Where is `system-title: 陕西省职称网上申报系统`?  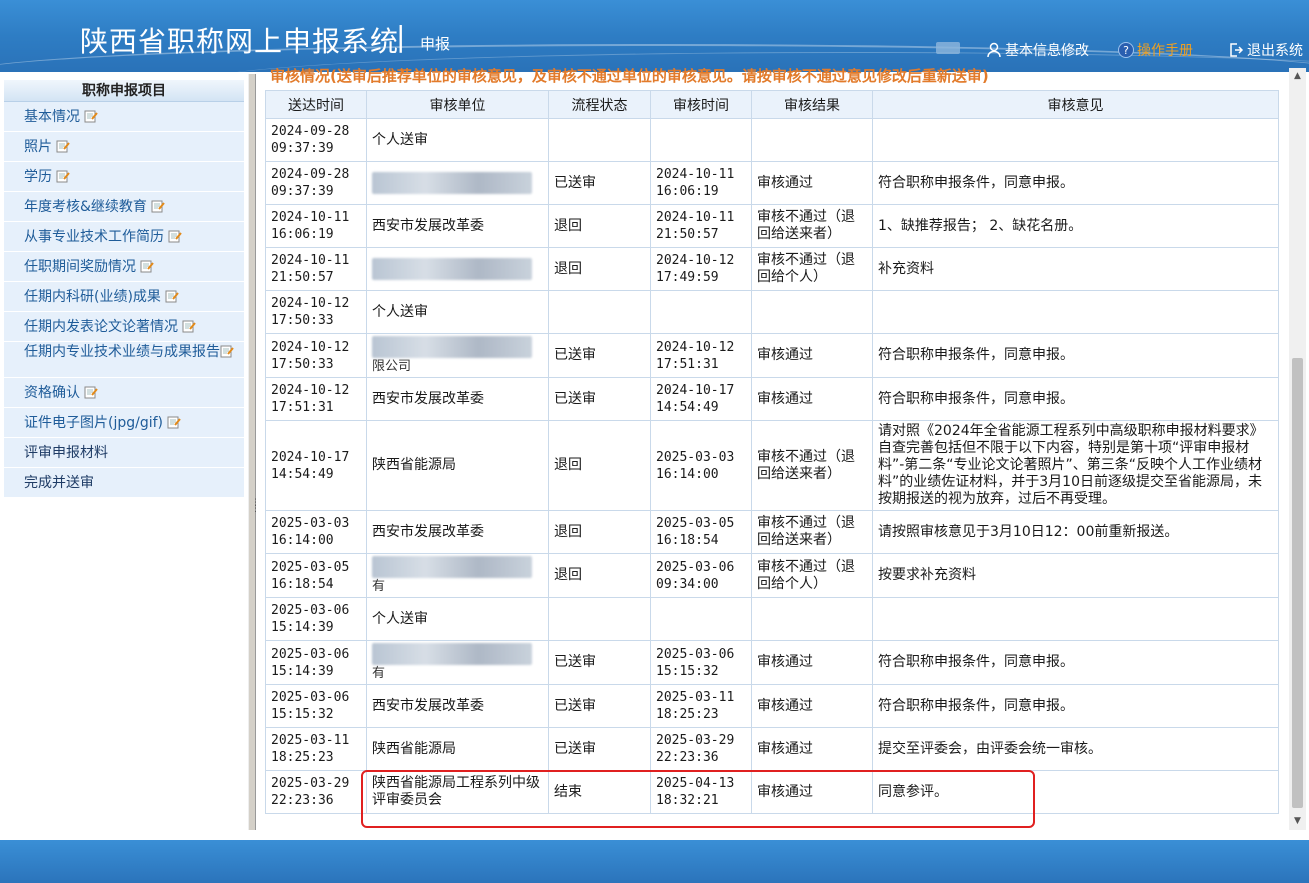 system-title: 陕西省职称网上申报系统 is located at coordinates (240, 41).